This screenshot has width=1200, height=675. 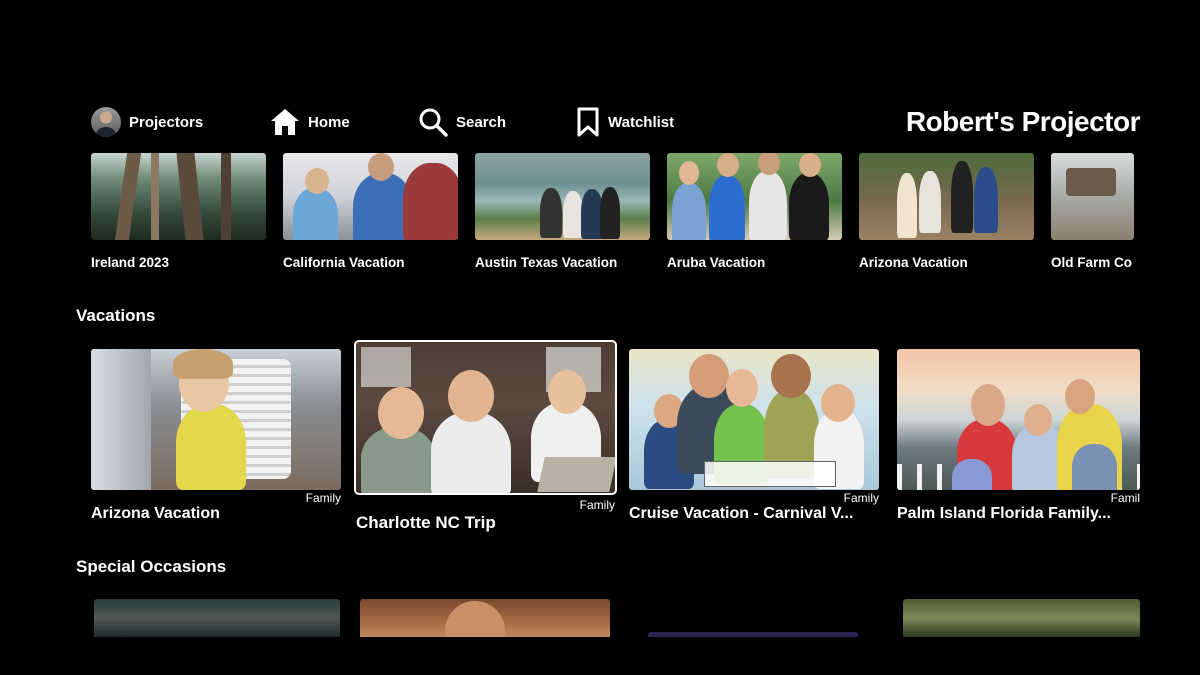 I want to click on card-arizona-vacation: Family Arizona Vacation, so click(x=216, y=439).